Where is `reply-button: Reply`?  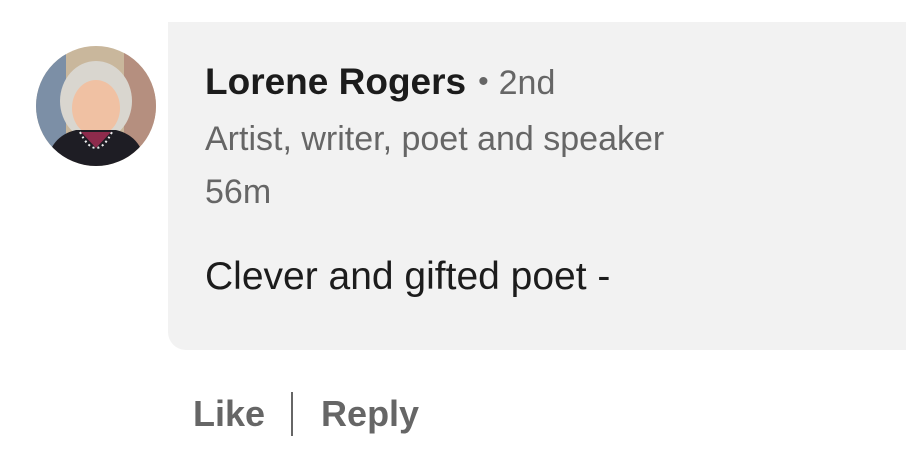 reply-button: Reply is located at coordinates (370, 414).